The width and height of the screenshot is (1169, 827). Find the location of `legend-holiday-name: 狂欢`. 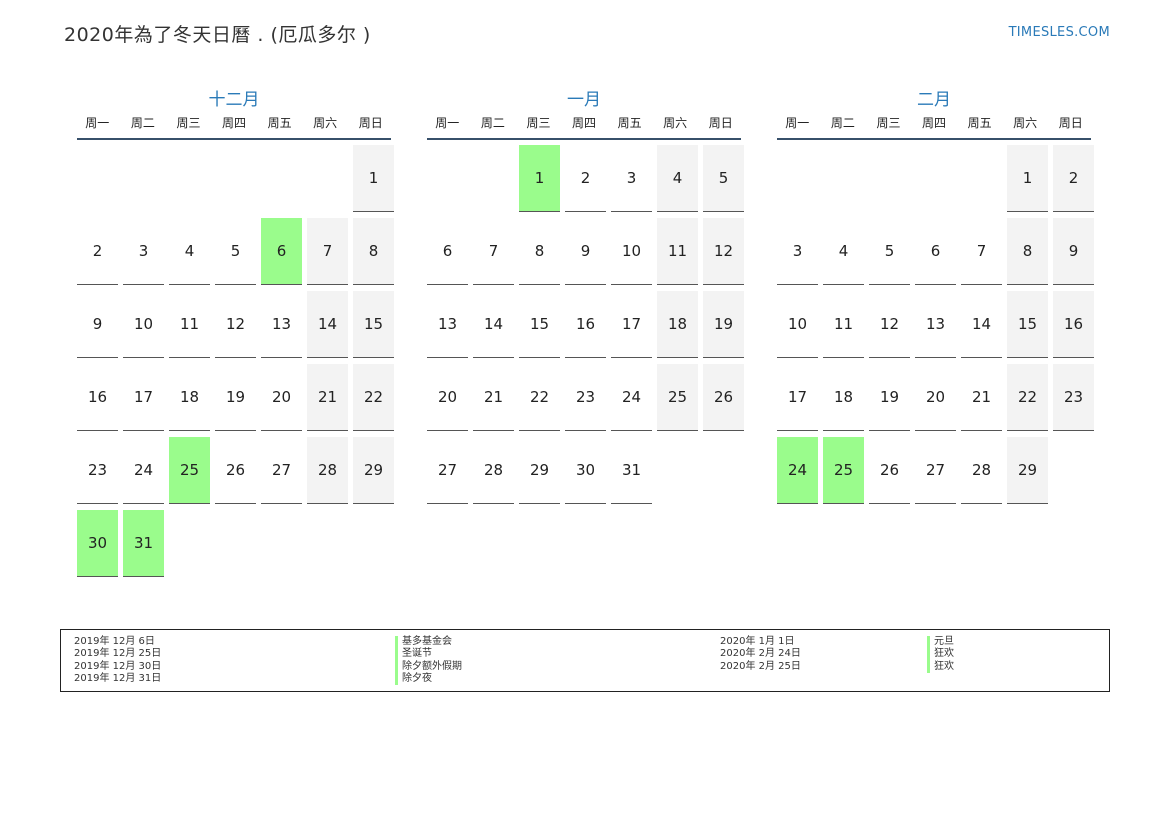

legend-holiday-name: 狂欢 is located at coordinates (940, 654).